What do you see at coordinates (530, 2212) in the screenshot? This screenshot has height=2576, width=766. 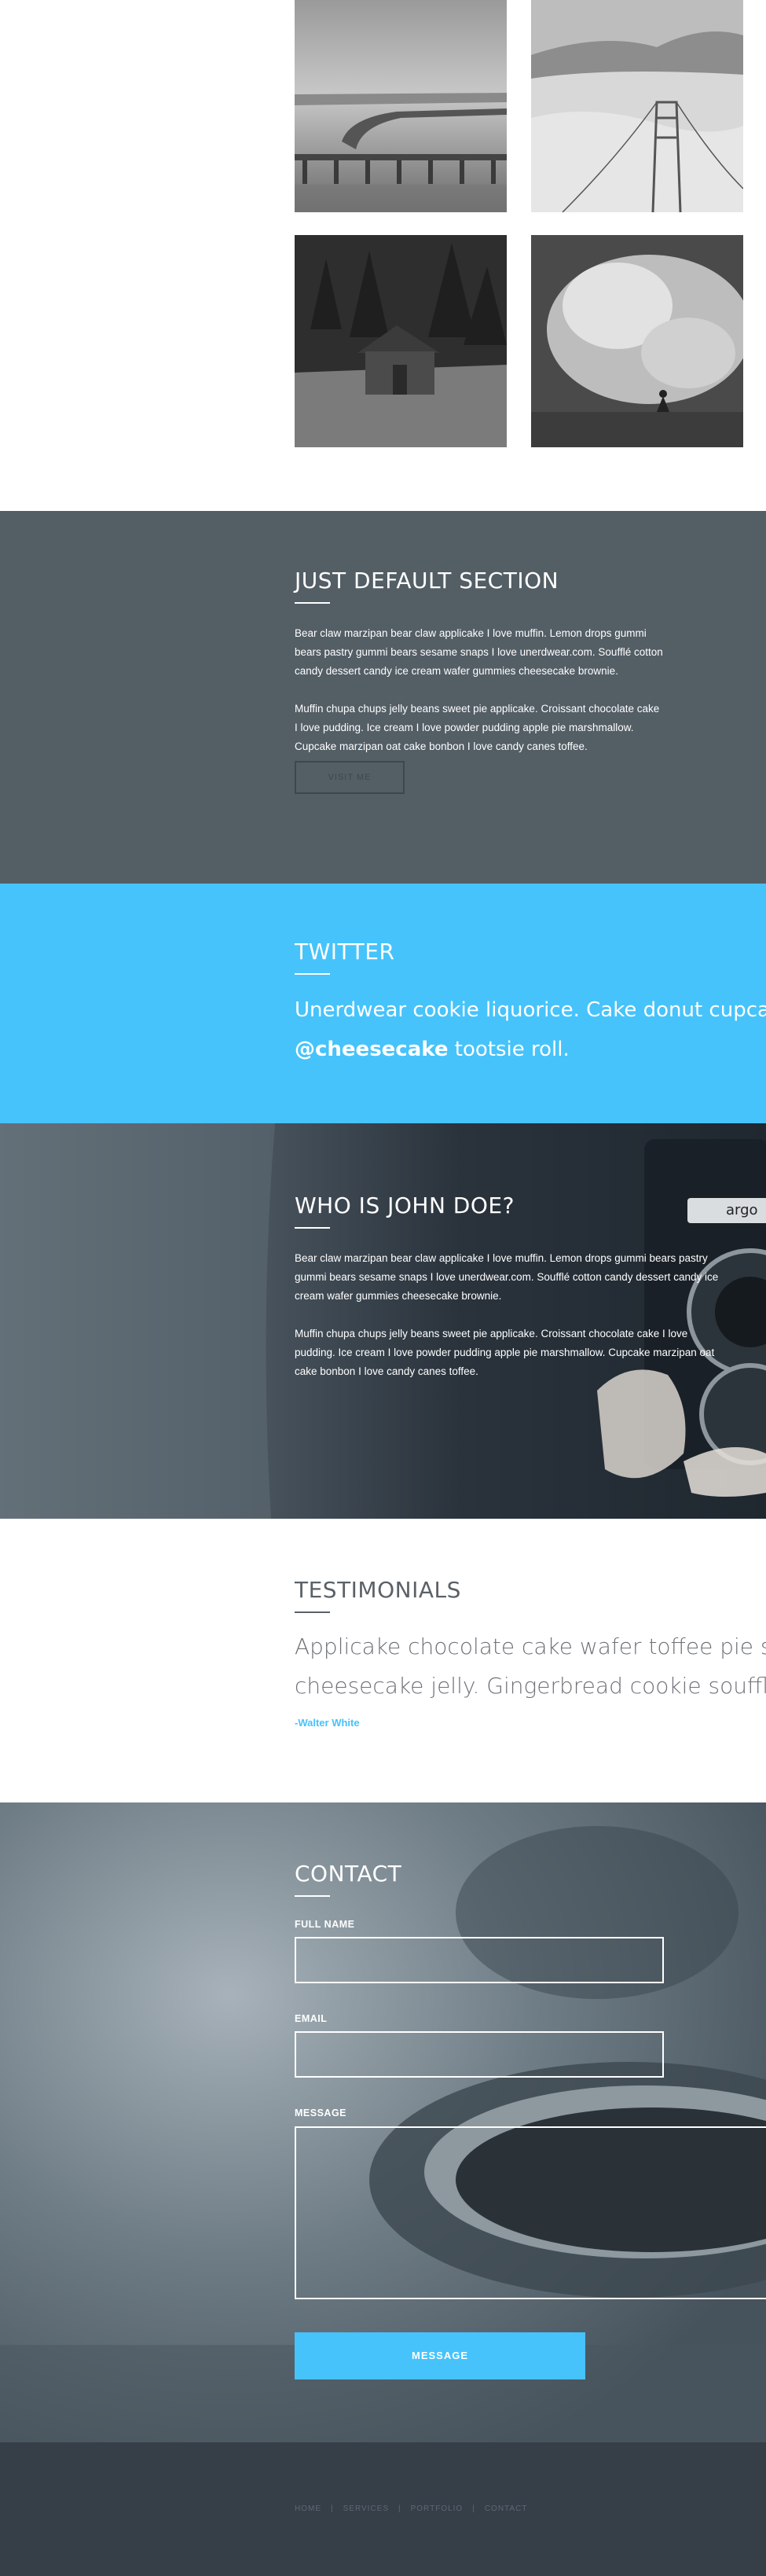 I see `message-textarea` at bounding box center [530, 2212].